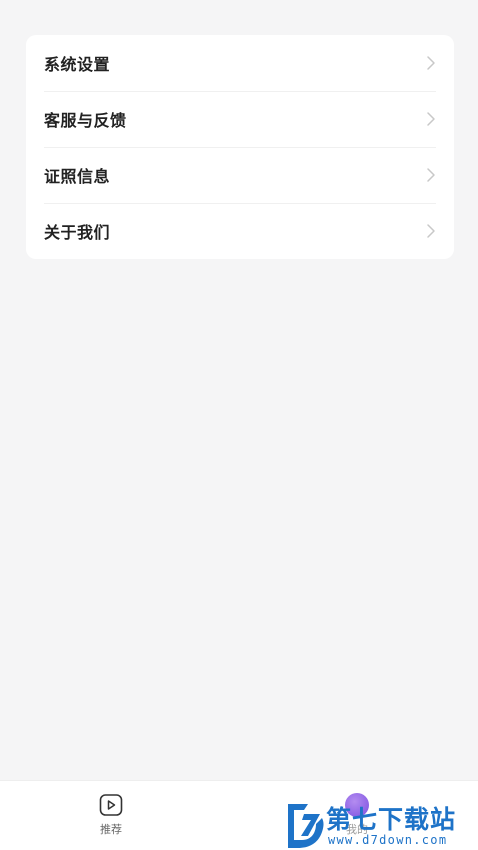 The width and height of the screenshot is (478, 850). Describe the element at coordinates (77, 232) in the screenshot. I see `menu-item-label: 关于我们` at that location.